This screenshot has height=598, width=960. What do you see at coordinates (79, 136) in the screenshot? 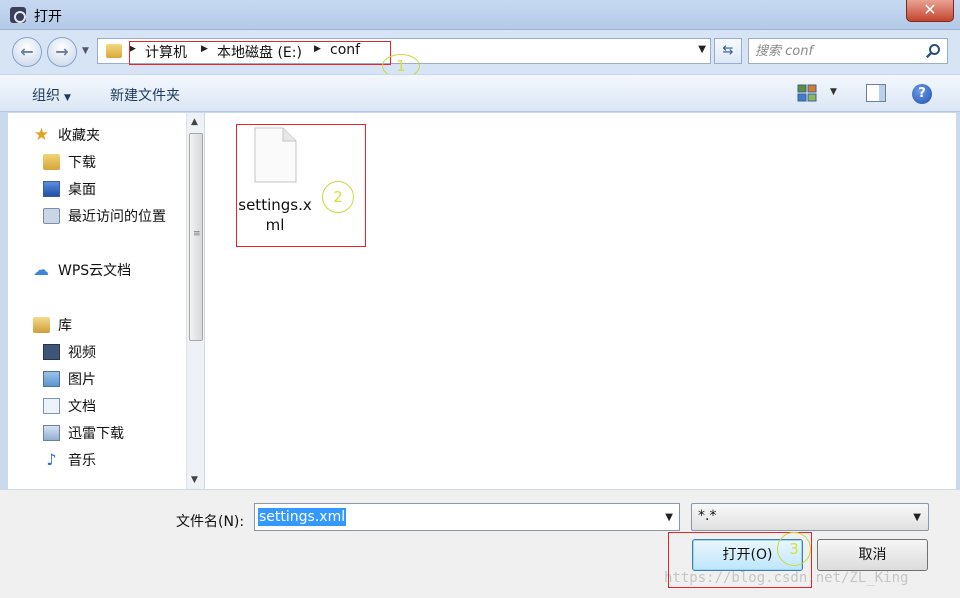
I see `nav-label: 收藏夹` at bounding box center [79, 136].